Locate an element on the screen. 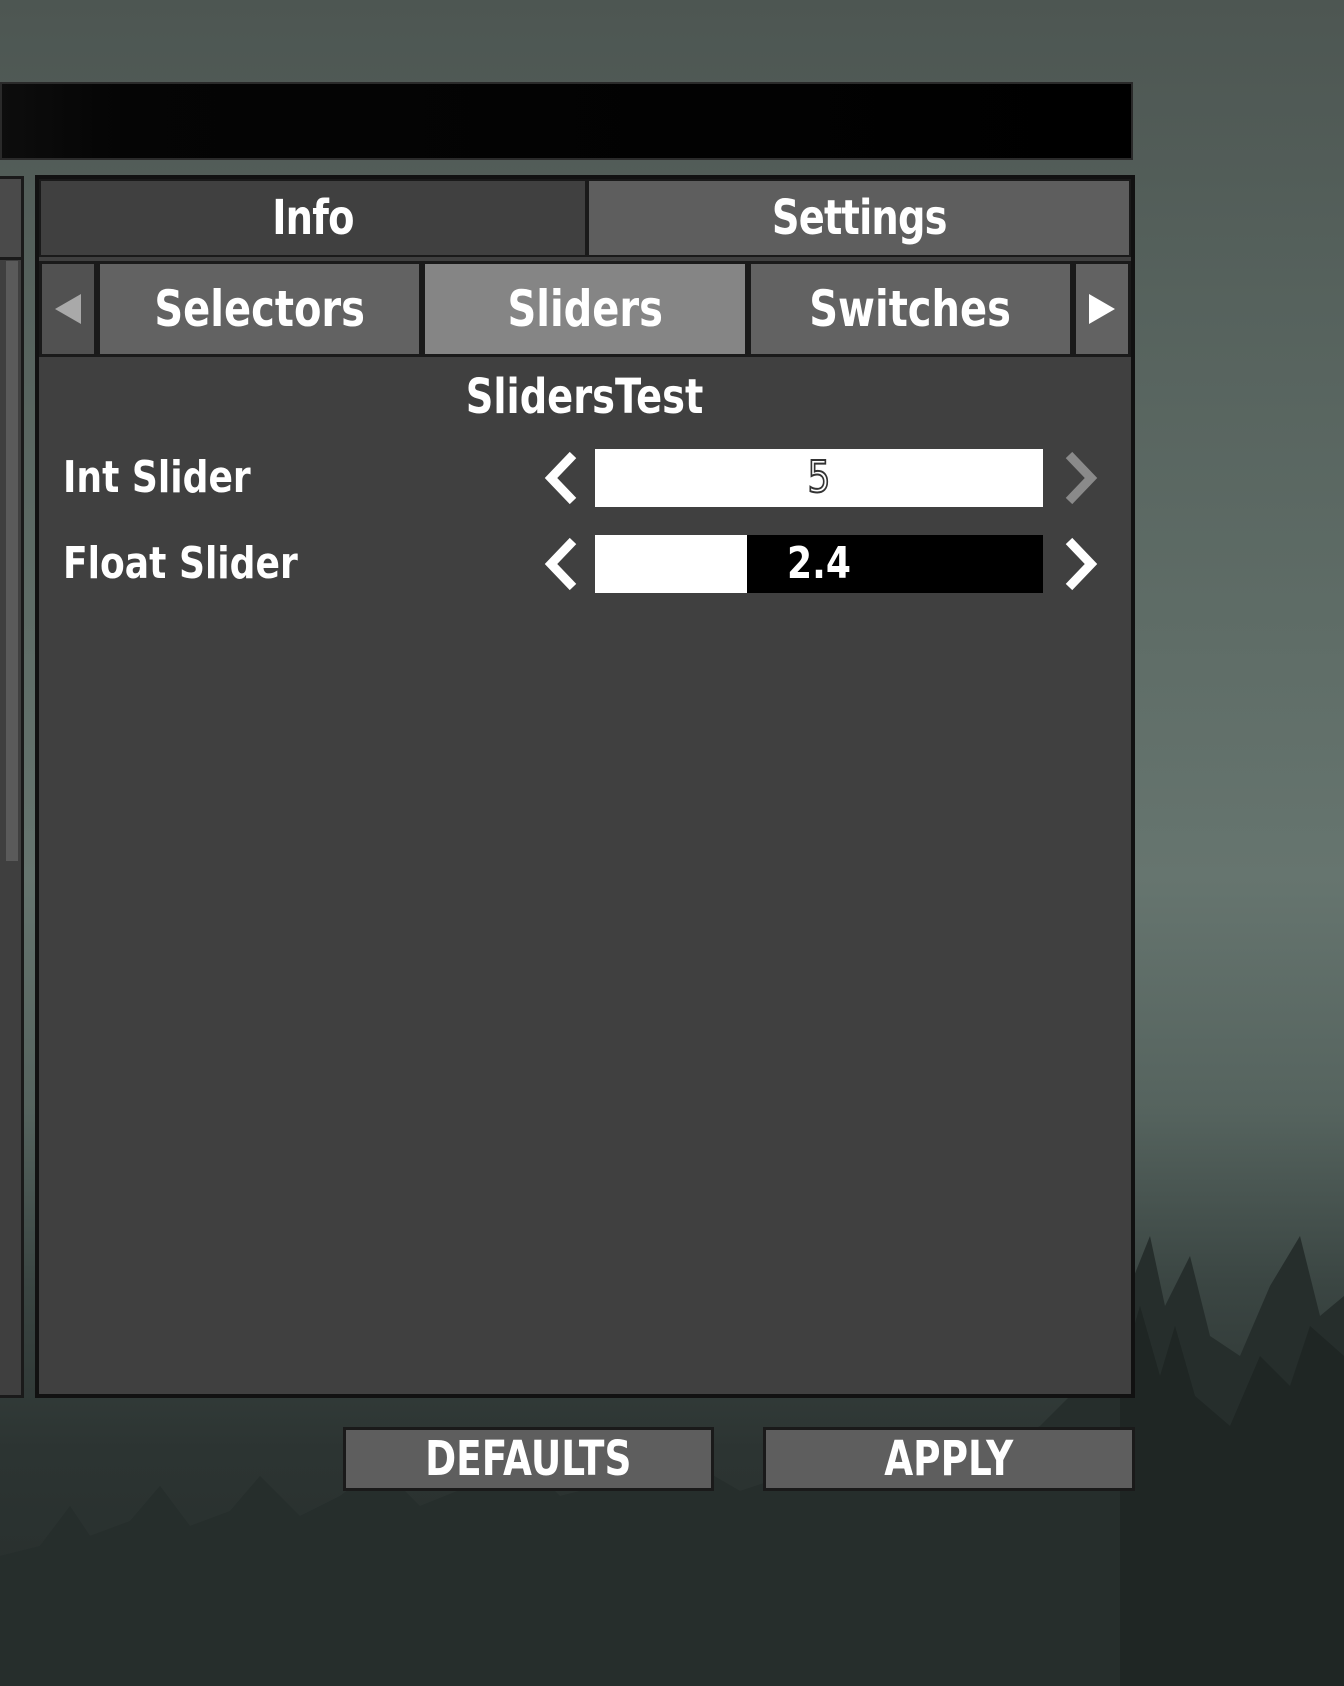 This screenshot has height=1686, width=1344. sub-tab-sliders: Sliders is located at coordinates (585, 309).